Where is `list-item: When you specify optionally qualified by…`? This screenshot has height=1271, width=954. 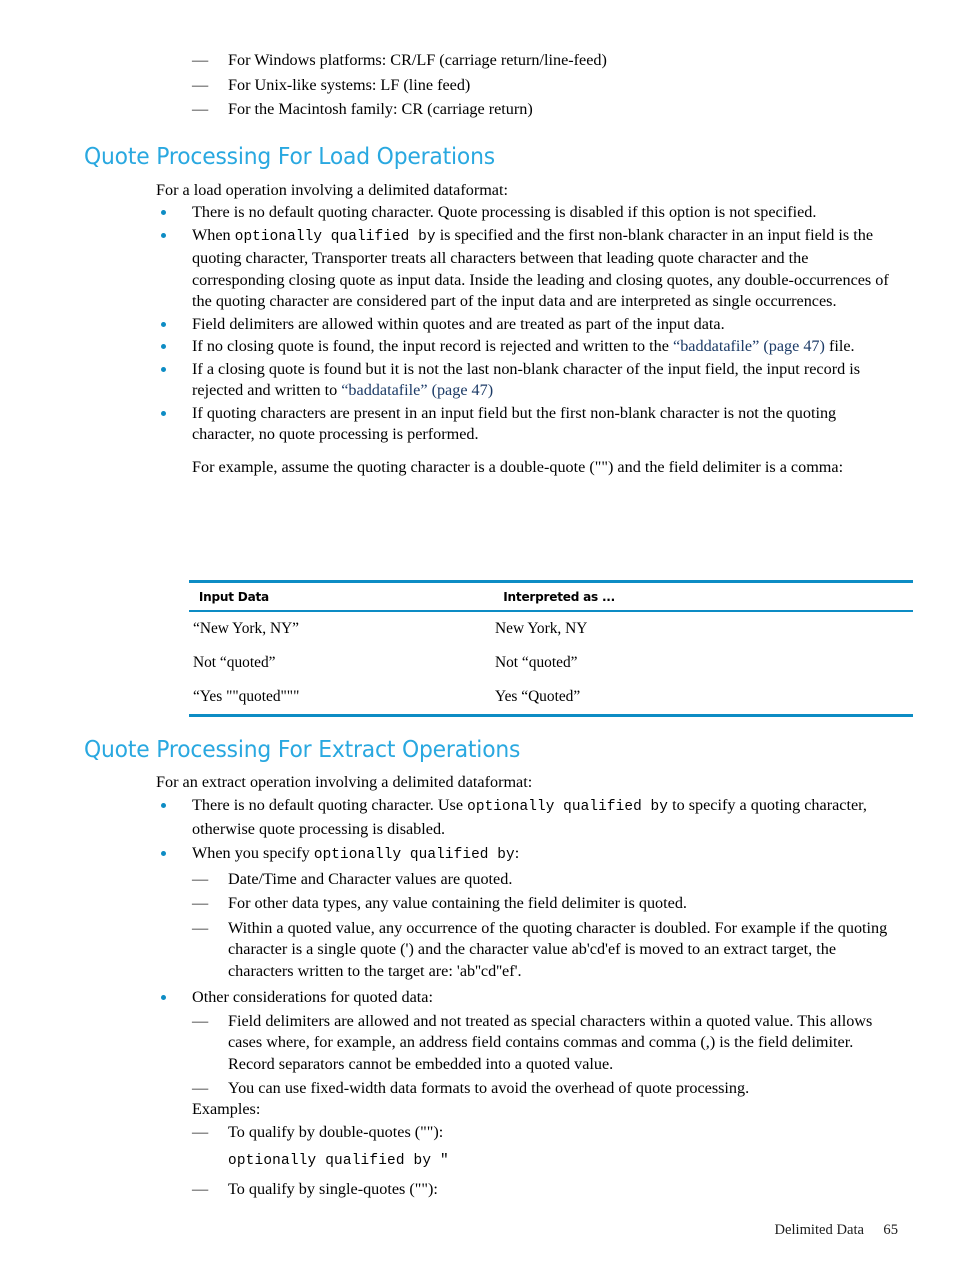
list-item: When you specify optionally qualified by… is located at coordinates (530, 912).